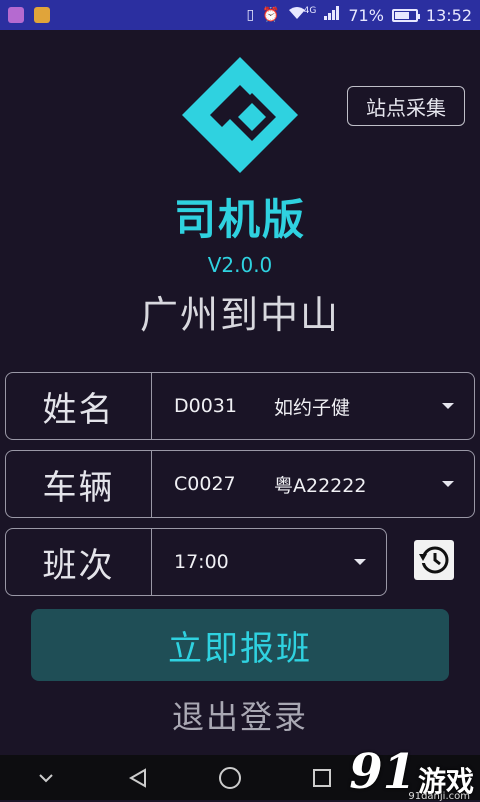  Describe the element at coordinates (42, 15) in the screenshot. I see `app-notification-icon` at that location.